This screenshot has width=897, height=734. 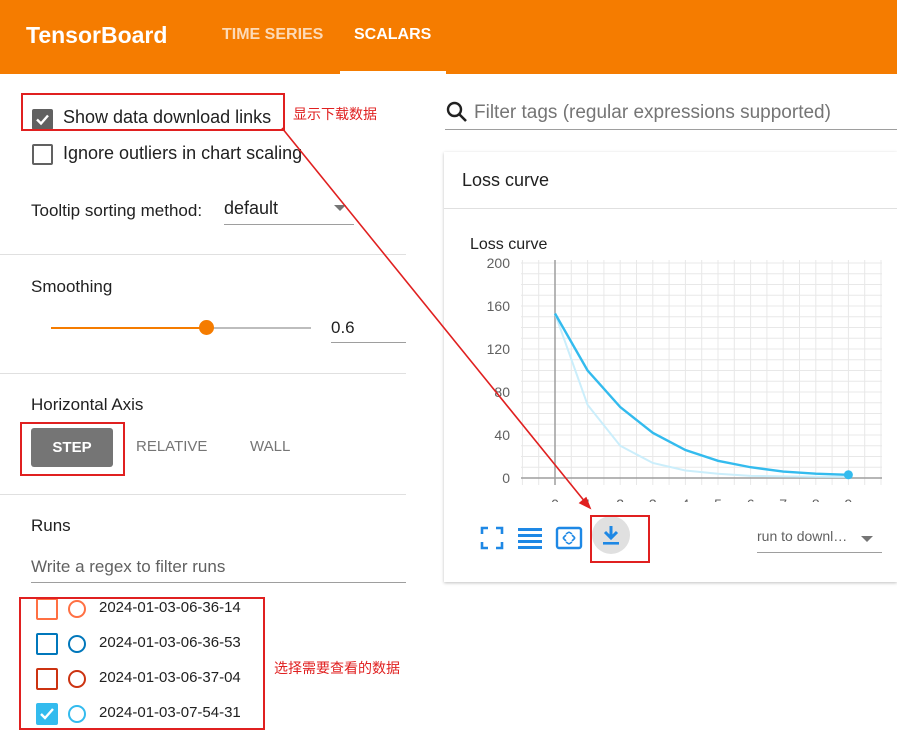 What do you see at coordinates (653, 499) in the screenshot?
I see `x-tick-label: 3` at bounding box center [653, 499].